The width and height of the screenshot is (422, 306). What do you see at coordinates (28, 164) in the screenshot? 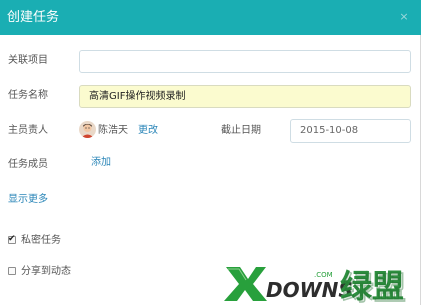
I see `members-label: 任务成员` at bounding box center [28, 164].